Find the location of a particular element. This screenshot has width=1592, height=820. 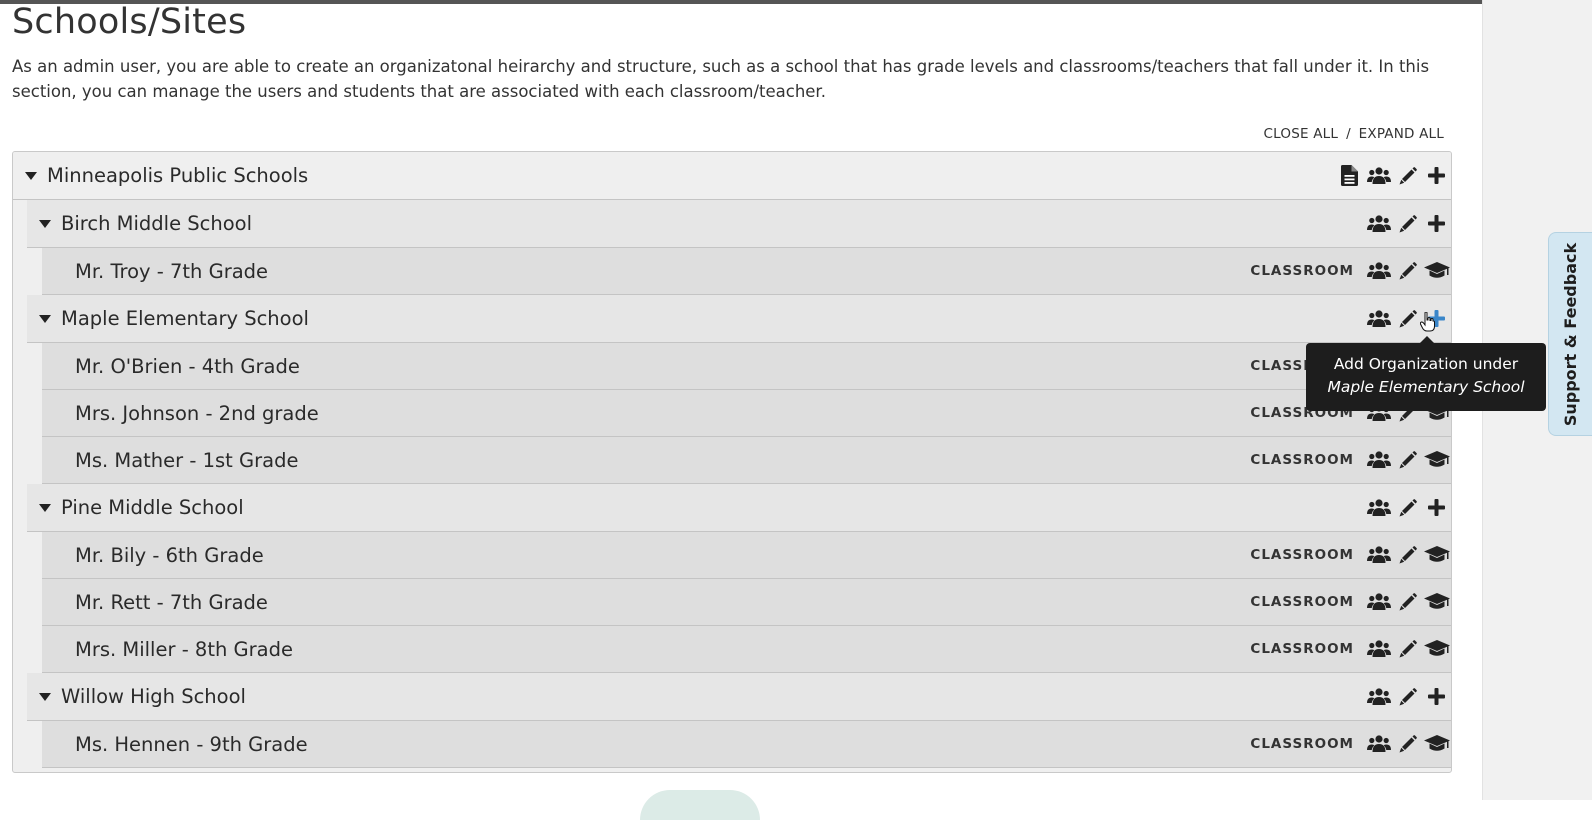

row-label: Ms. Hennen - 9th Grade is located at coordinates (191, 744).